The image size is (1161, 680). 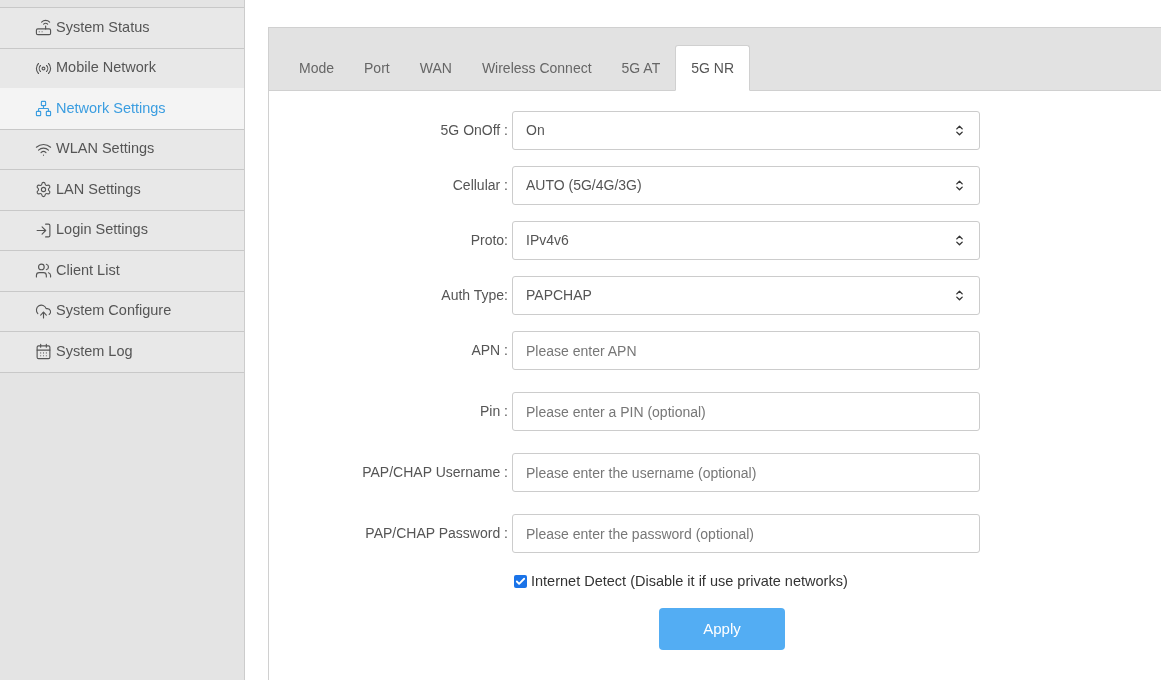 I want to click on field-label: Pin :, so click(x=494, y=411).